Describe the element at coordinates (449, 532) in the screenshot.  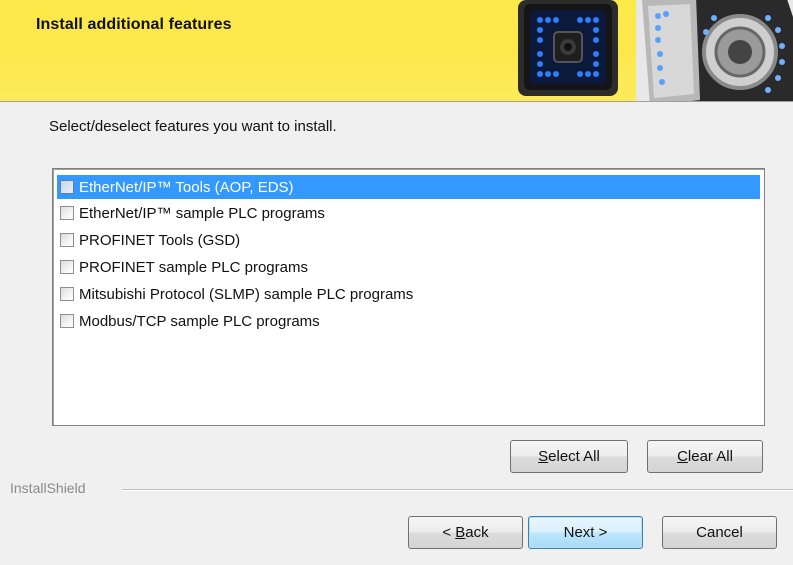
I see `back-label-prefix: <` at that location.